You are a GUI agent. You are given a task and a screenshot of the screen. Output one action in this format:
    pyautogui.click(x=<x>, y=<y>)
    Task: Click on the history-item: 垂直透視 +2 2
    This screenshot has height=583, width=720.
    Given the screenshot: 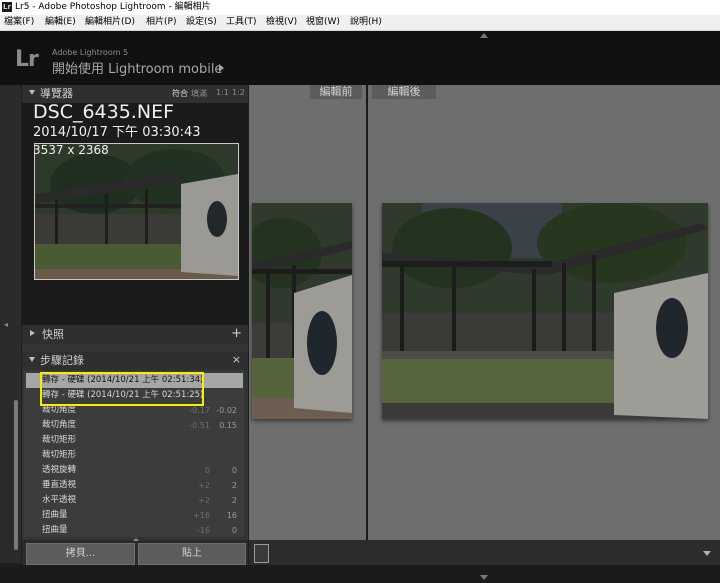 What is the action you would take?
    pyautogui.click(x=134, y=485)
    